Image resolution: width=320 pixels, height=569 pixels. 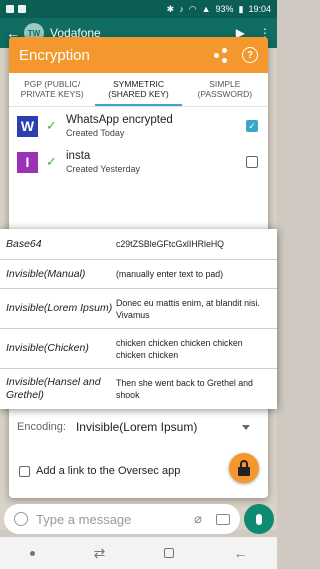 I want to click on tab-symmetric: SYMMETRIC (SHARED KEY), so click(x=138, y=89).